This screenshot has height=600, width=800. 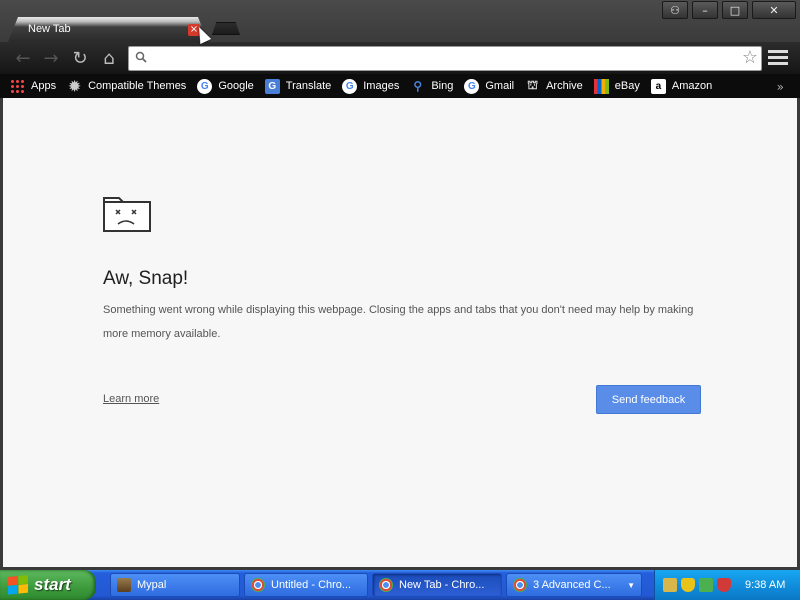 I want to click on search-icon: ⚲, so click(x=418, y=86).